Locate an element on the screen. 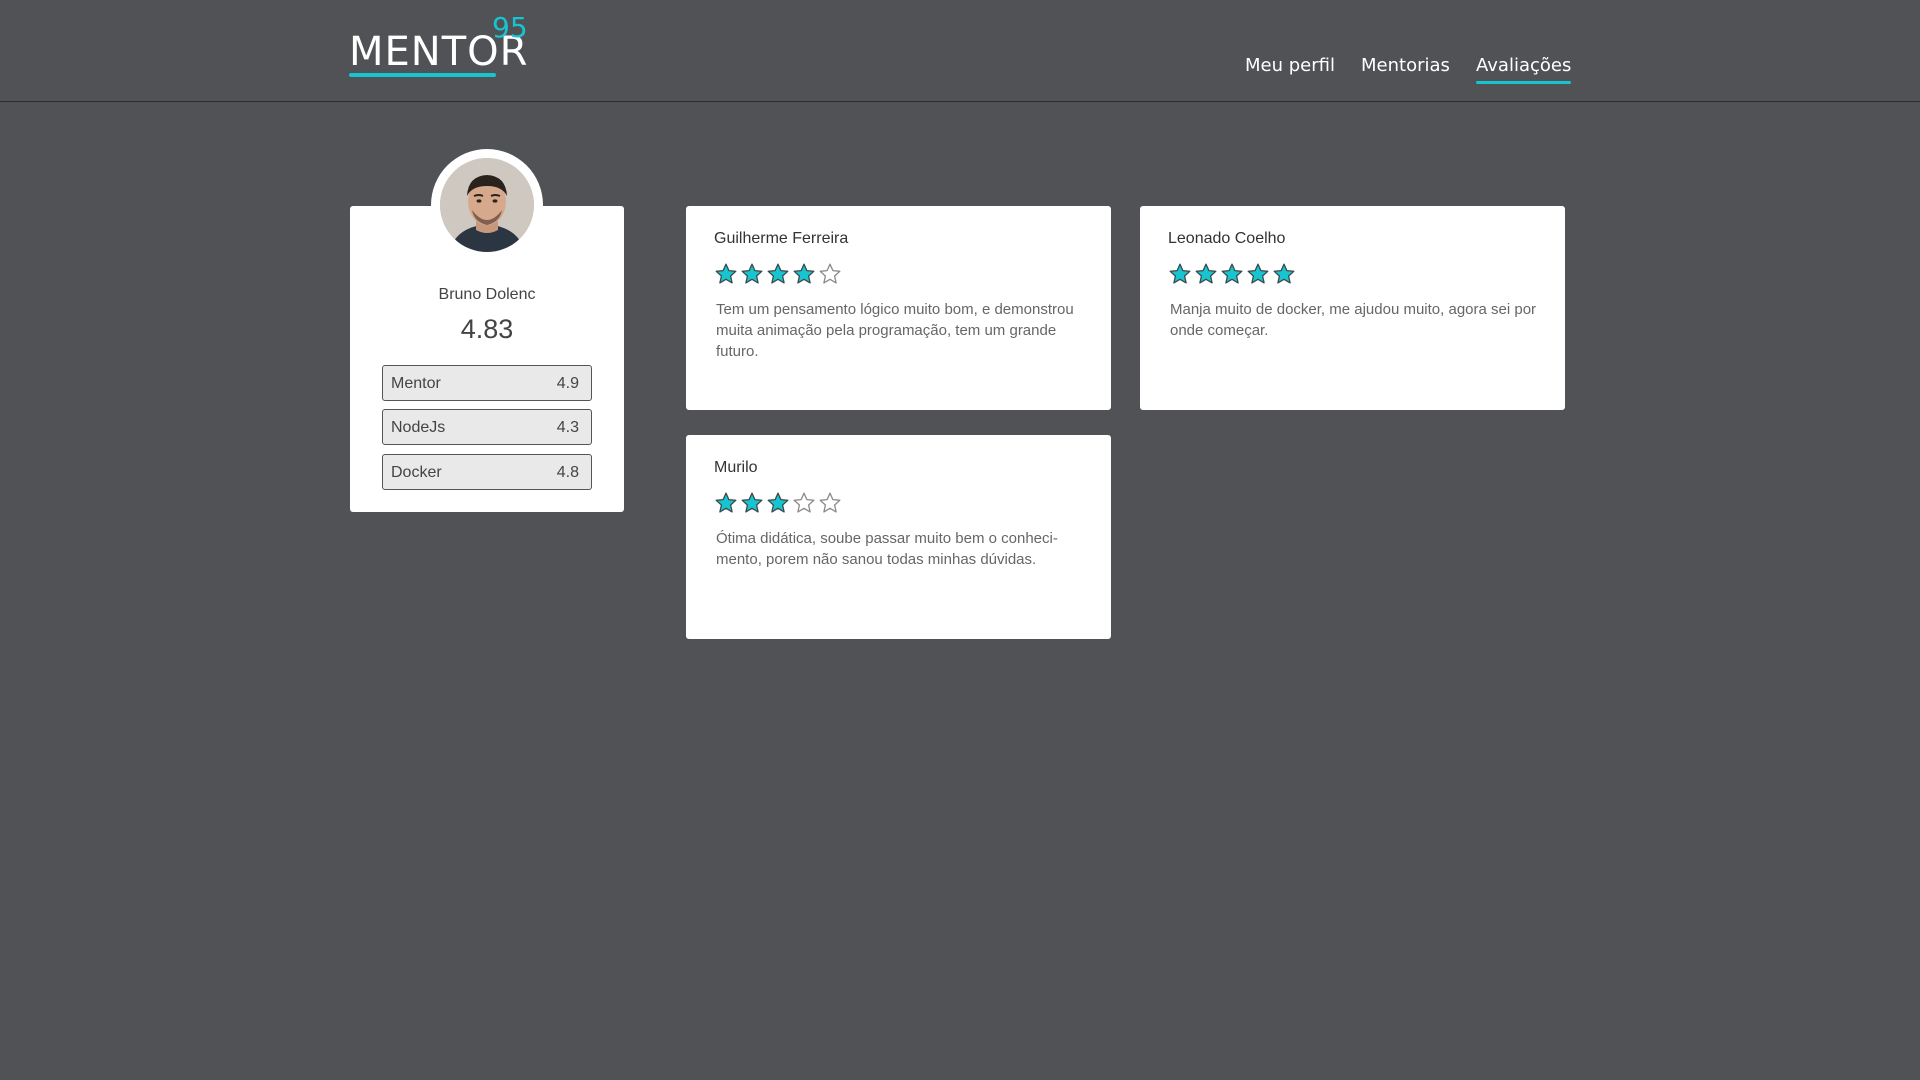  reviewer-name: Leonado Coelho is located at coordinates (1227, 238).